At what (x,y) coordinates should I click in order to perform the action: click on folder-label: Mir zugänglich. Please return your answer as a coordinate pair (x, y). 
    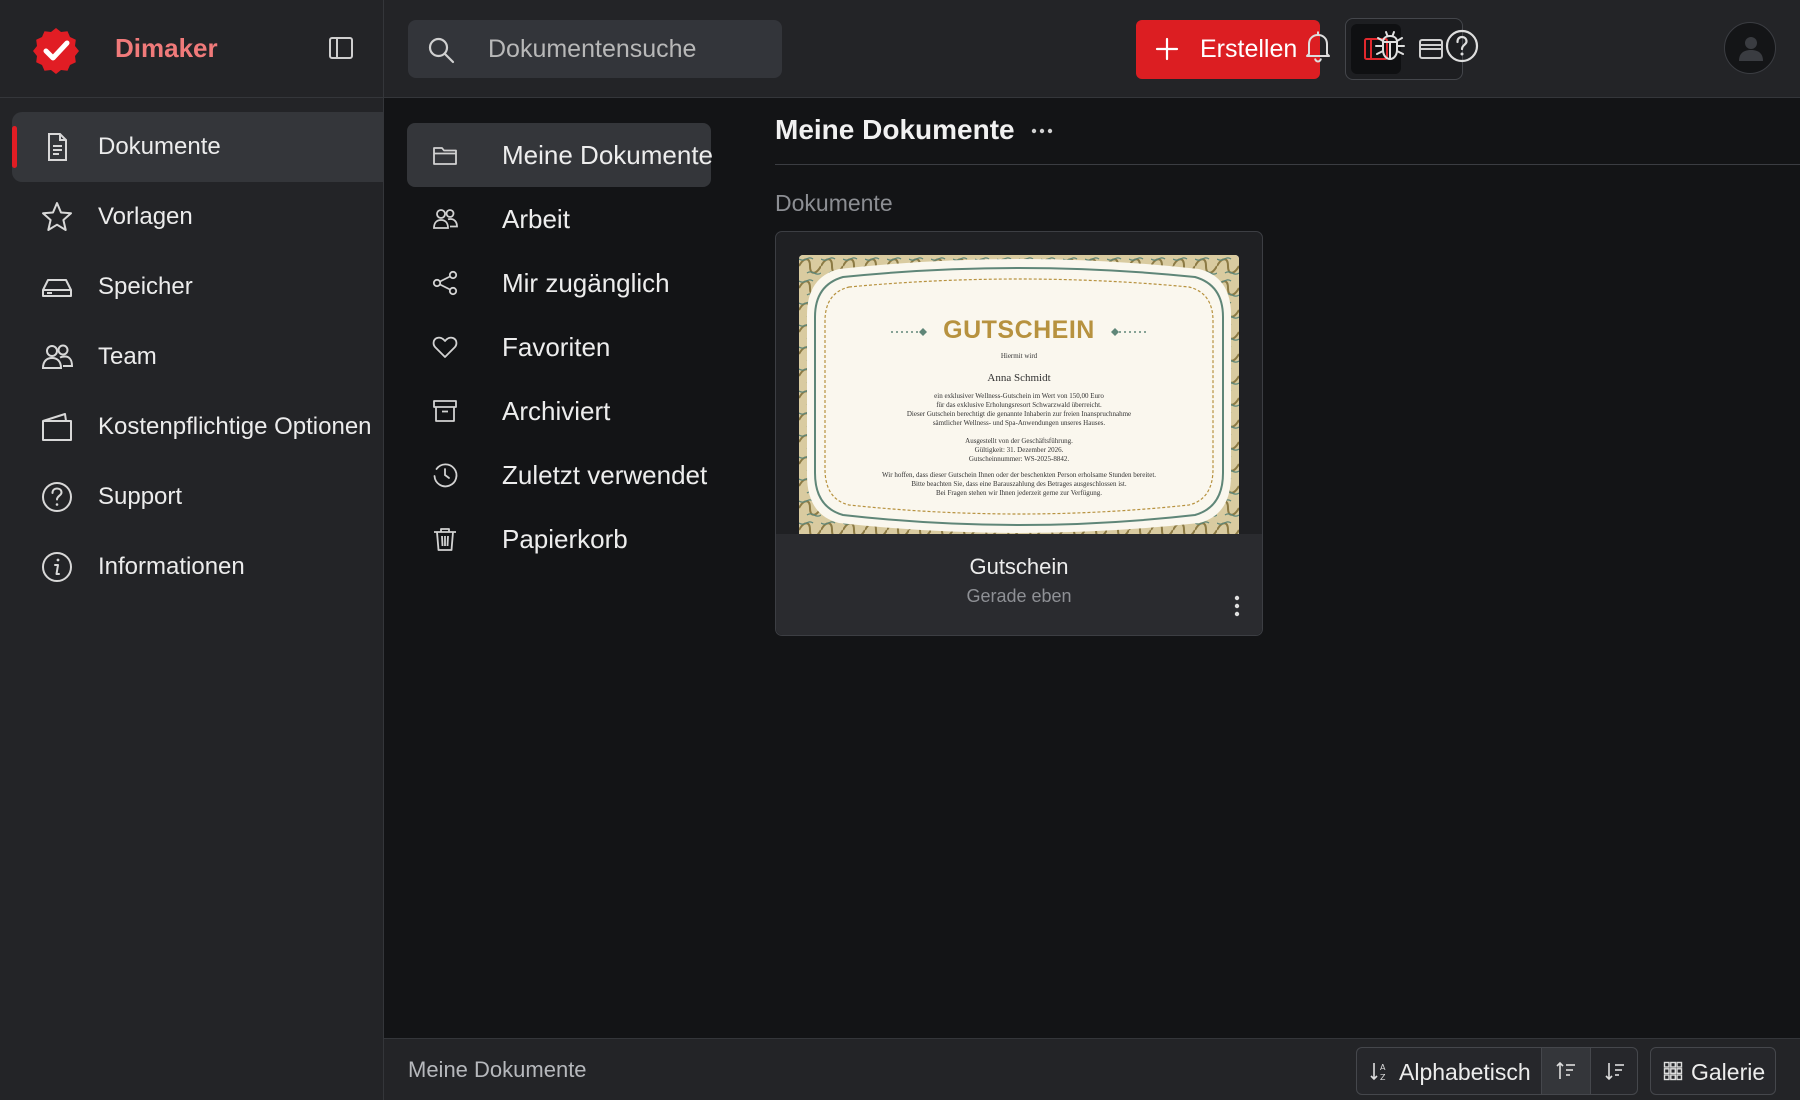
    Looking at the image, I should click on (586, 282).